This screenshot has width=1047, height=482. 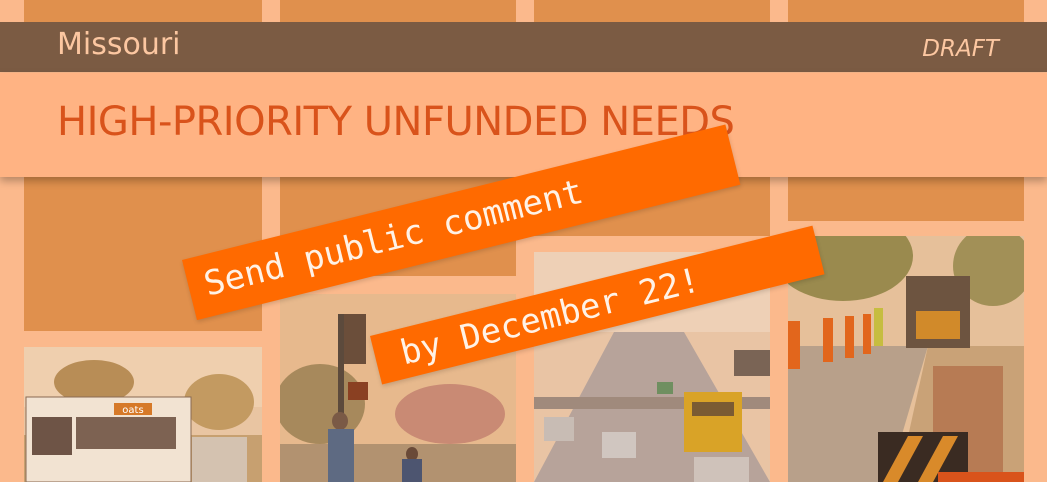 What do you see at coordinates (713, 422) in the screenshot?
I see `school-bus` at bounding box center [713, 422].